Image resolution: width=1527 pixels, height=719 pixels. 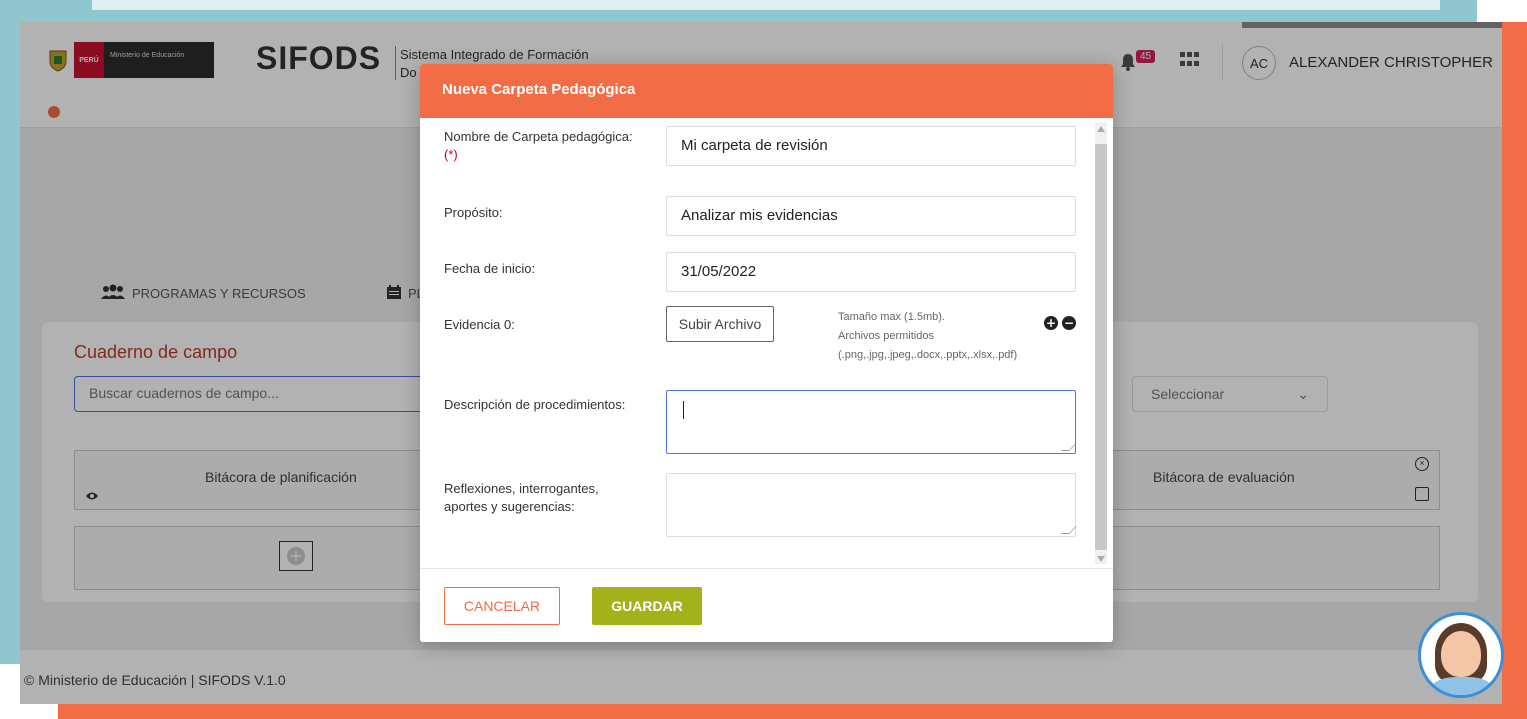 What do you see at coordinates (479, 324) in the screenshot?
I see `evidence-label: Evidencia 0:` at bounding box center [479, 324].